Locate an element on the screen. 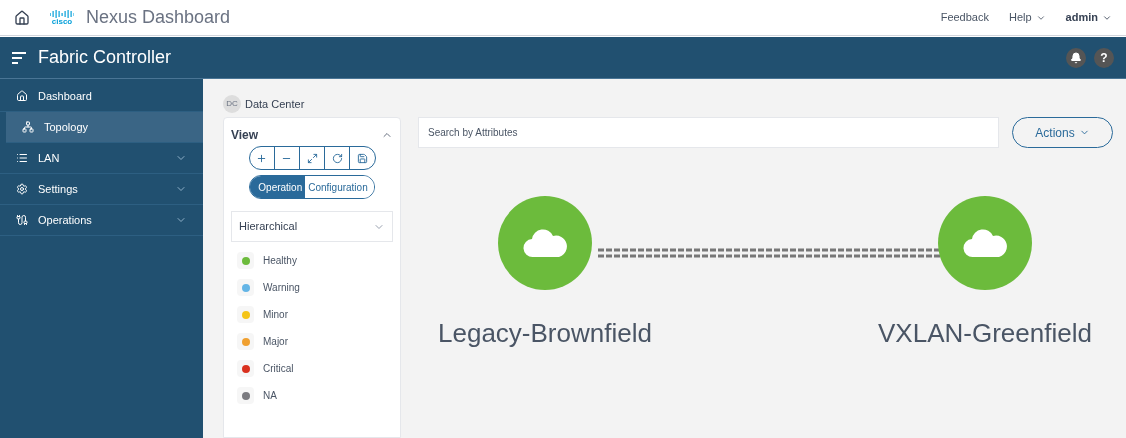  top-menu-link: Feedback is located at coordinates (964, 17).